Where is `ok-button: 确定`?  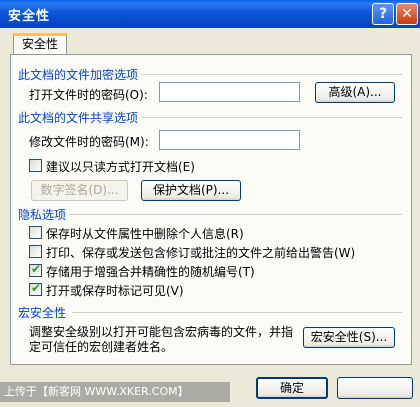 ok-button: 确定 is located at coordinates (292, 388).